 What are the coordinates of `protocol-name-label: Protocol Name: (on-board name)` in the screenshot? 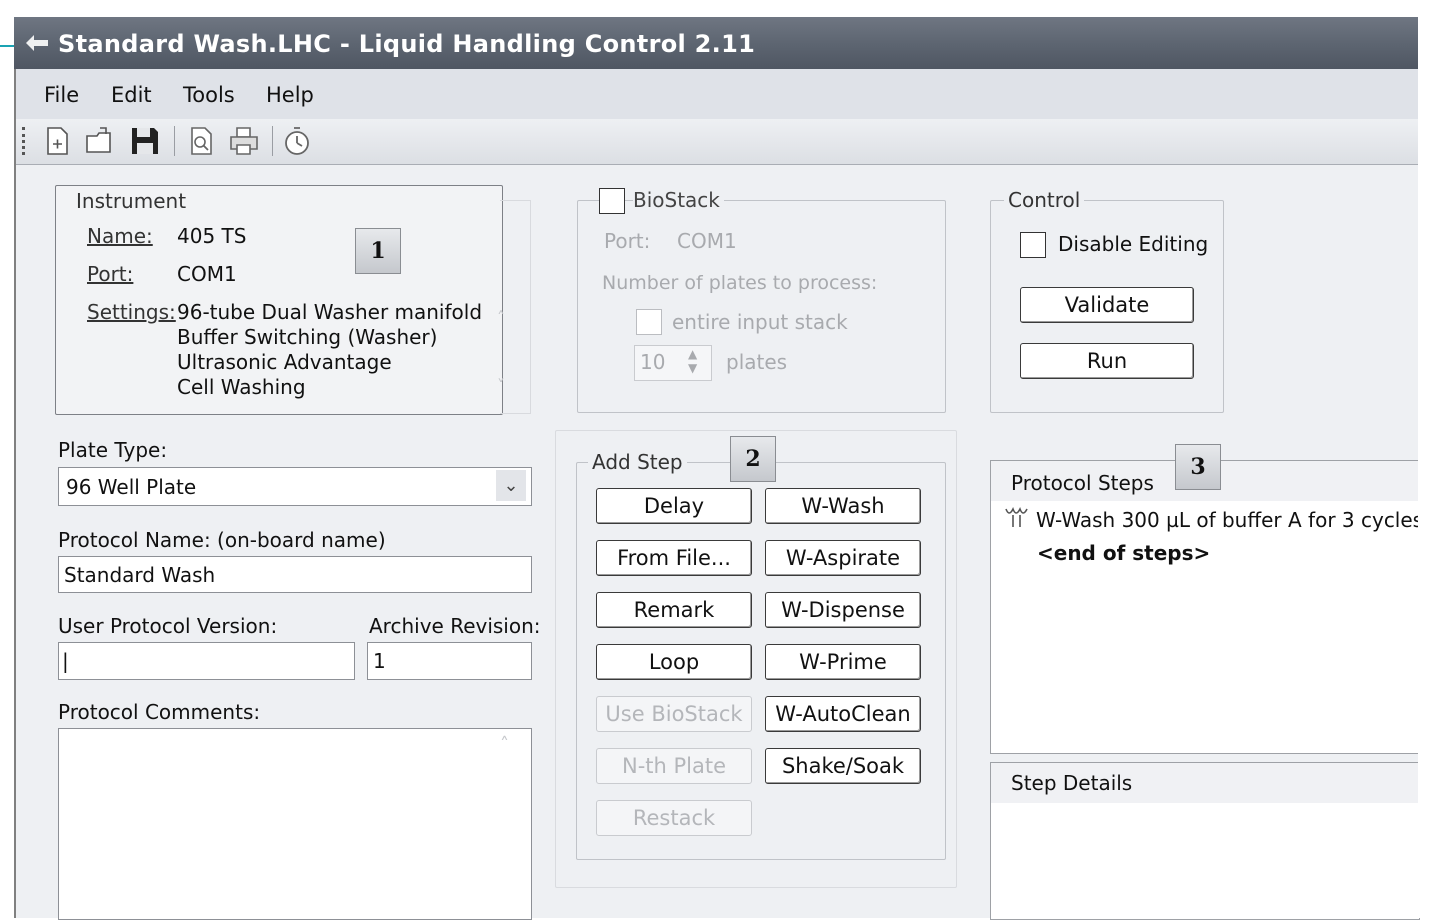 It's located at (222, 540).